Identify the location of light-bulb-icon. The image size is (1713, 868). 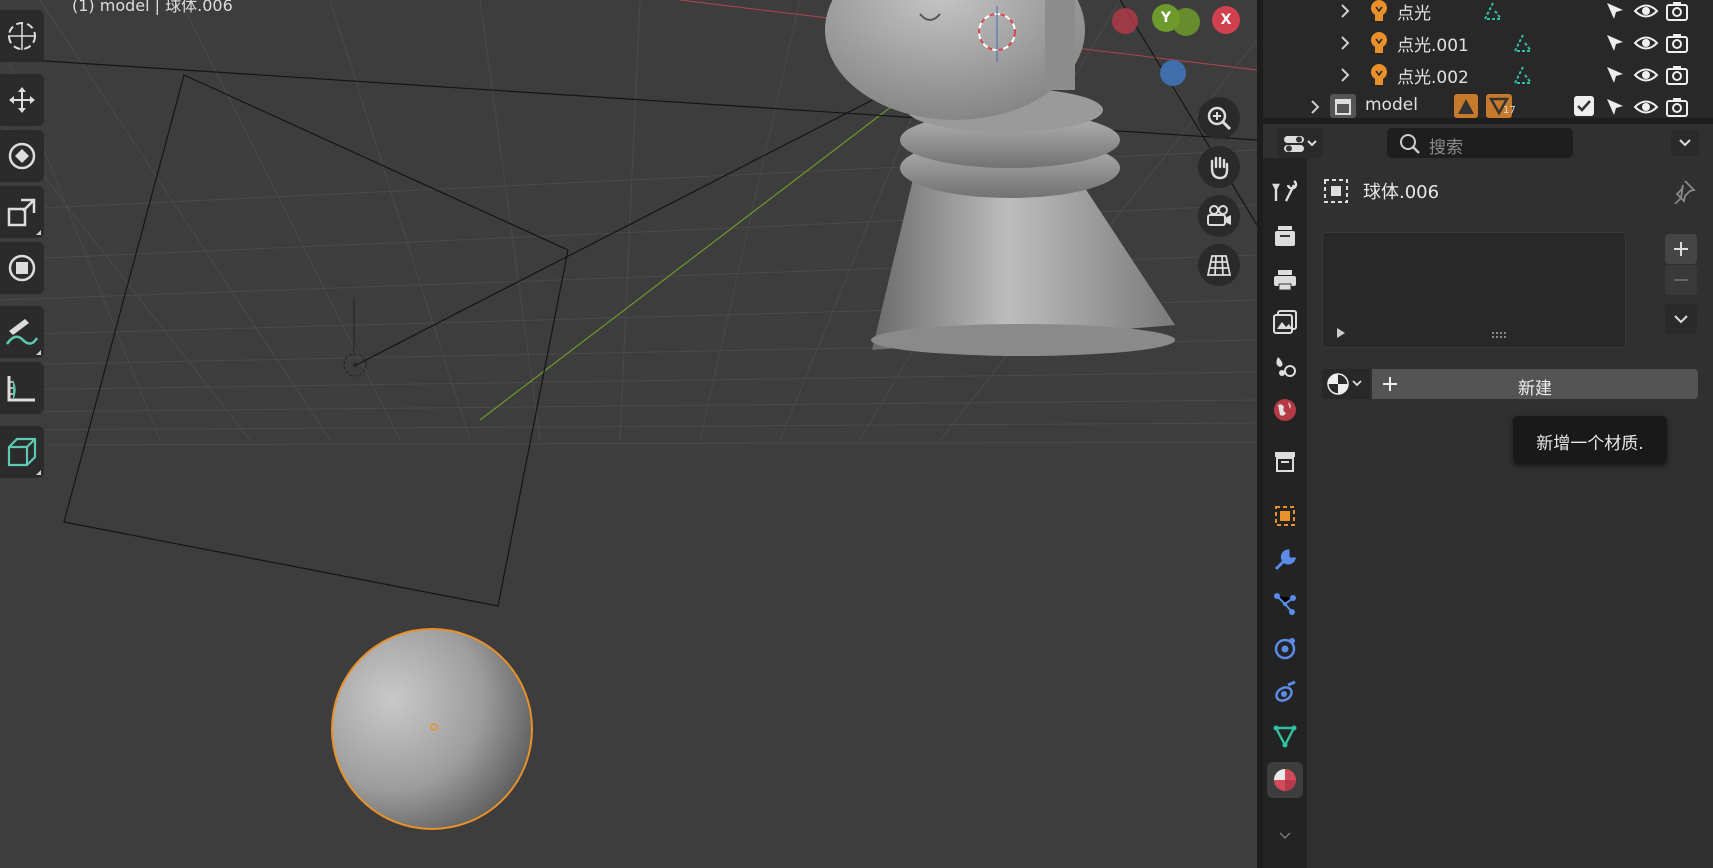
(1379, 10).